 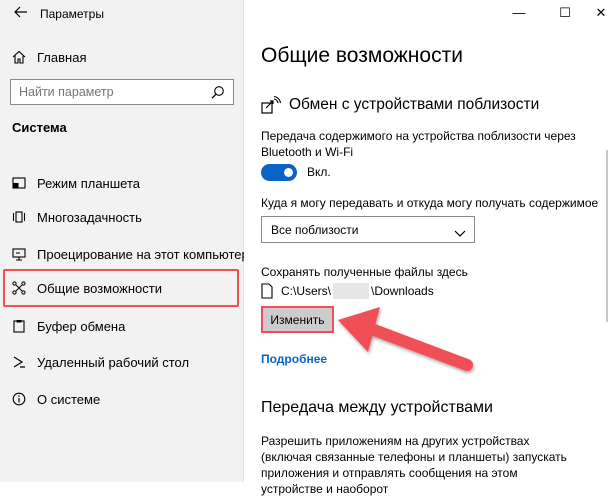 I want to click on save-location-label: Сохранять полученные файлы здесь, so click(x=364, y=272).